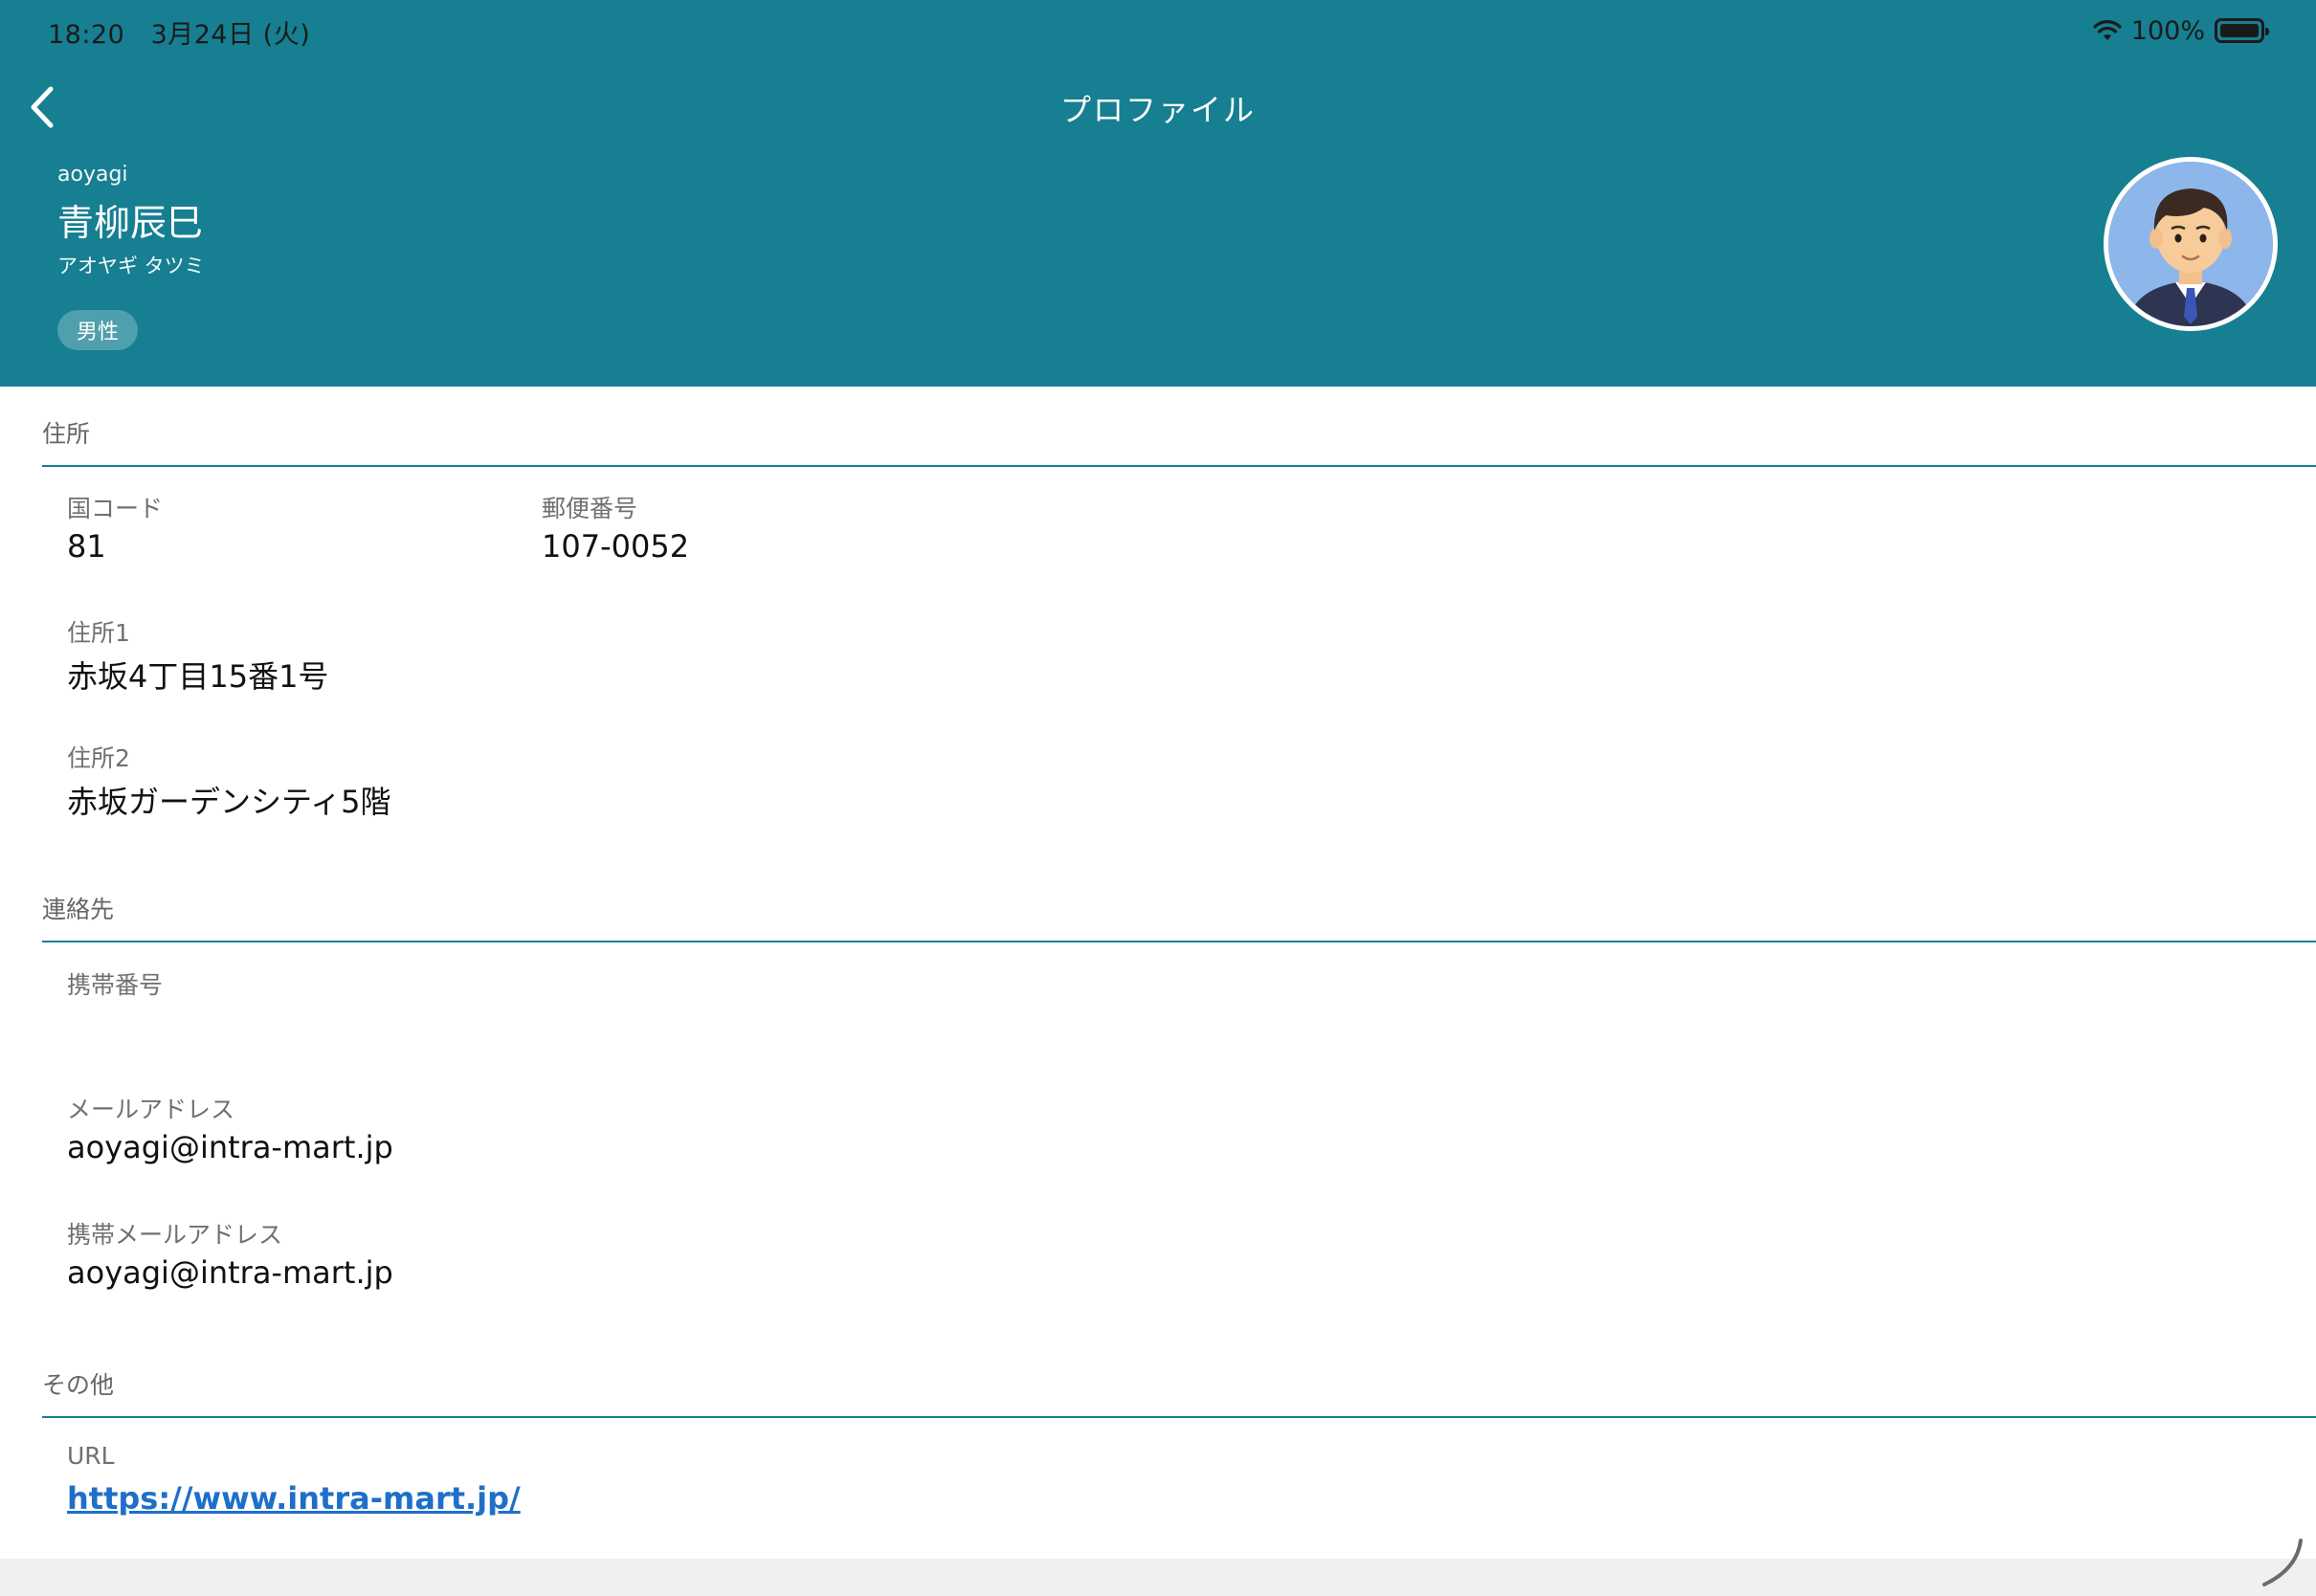 The height and width of the screenshot is (1596, 2316). Describe the element at coordinates (131, 266) in the screenshot. I see `user-name-kana: アオヤギ タツミ` at that location.